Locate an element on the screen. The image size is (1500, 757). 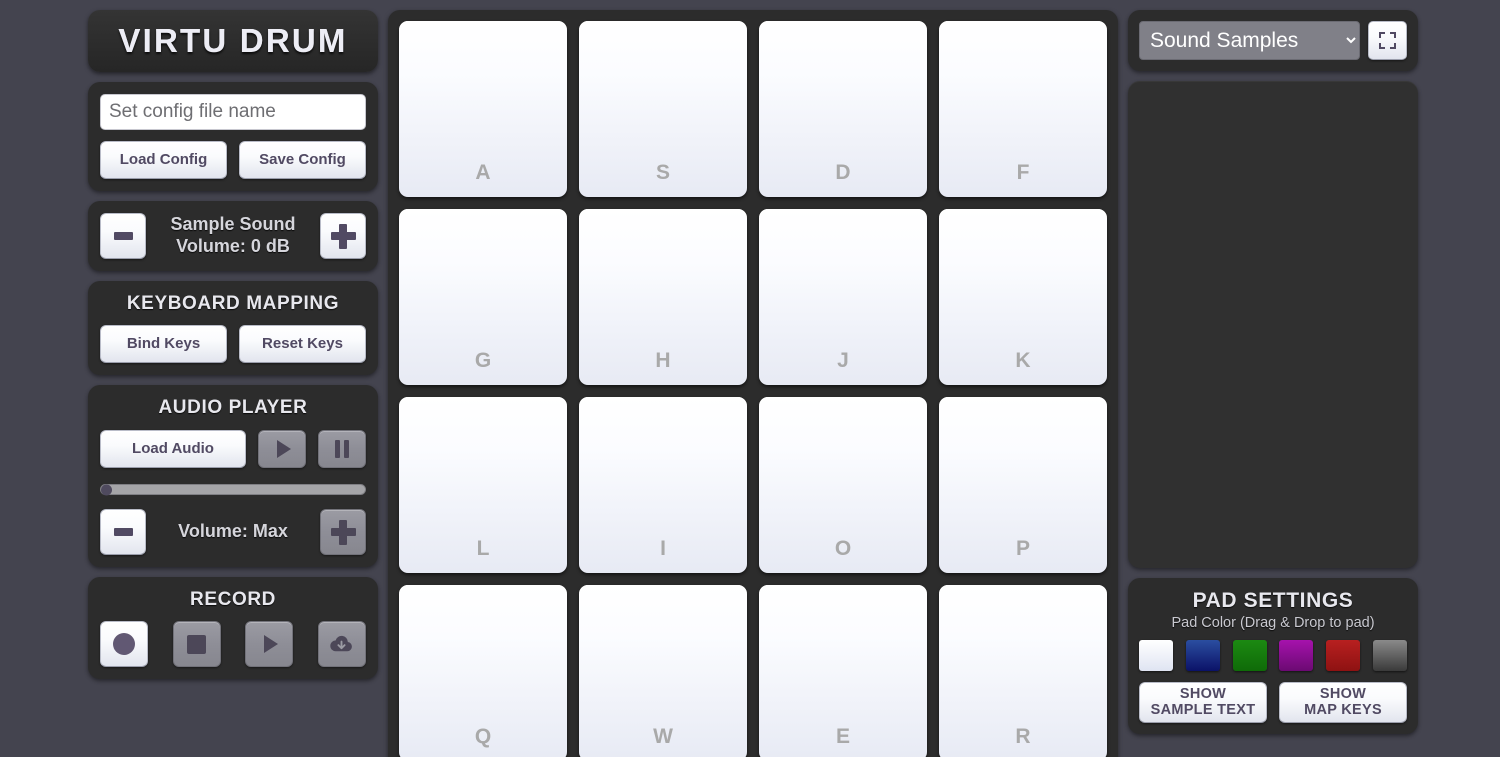
audio-play-button is located at coordinates (282, 449).